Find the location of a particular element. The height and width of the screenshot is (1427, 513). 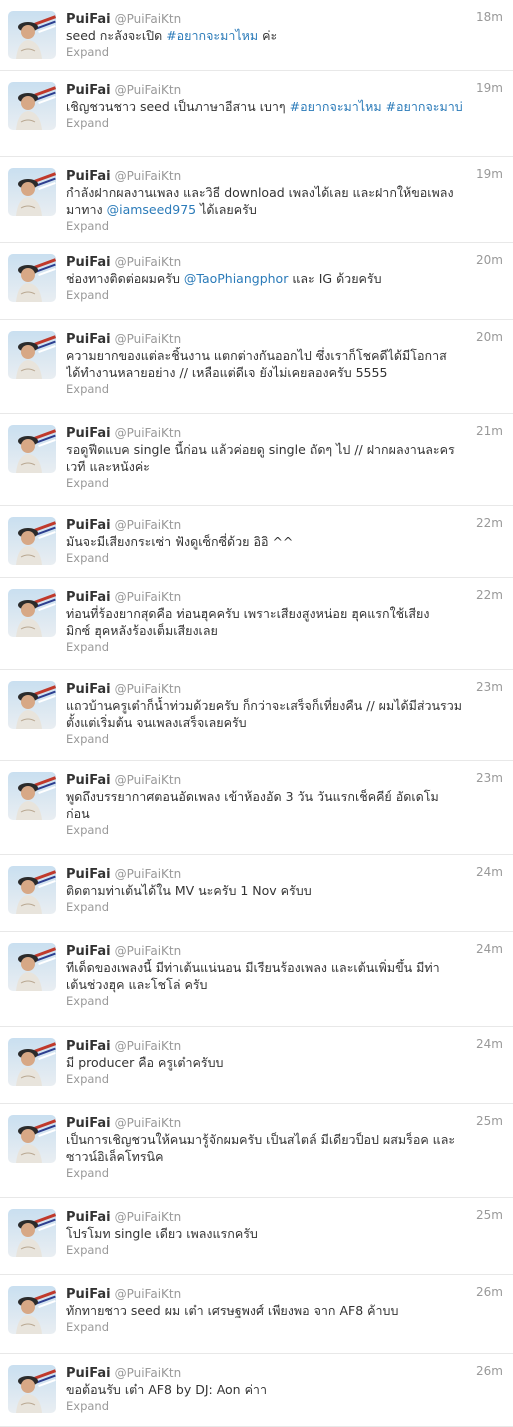

timestamp: 21m is located at coordinates (489, 431).